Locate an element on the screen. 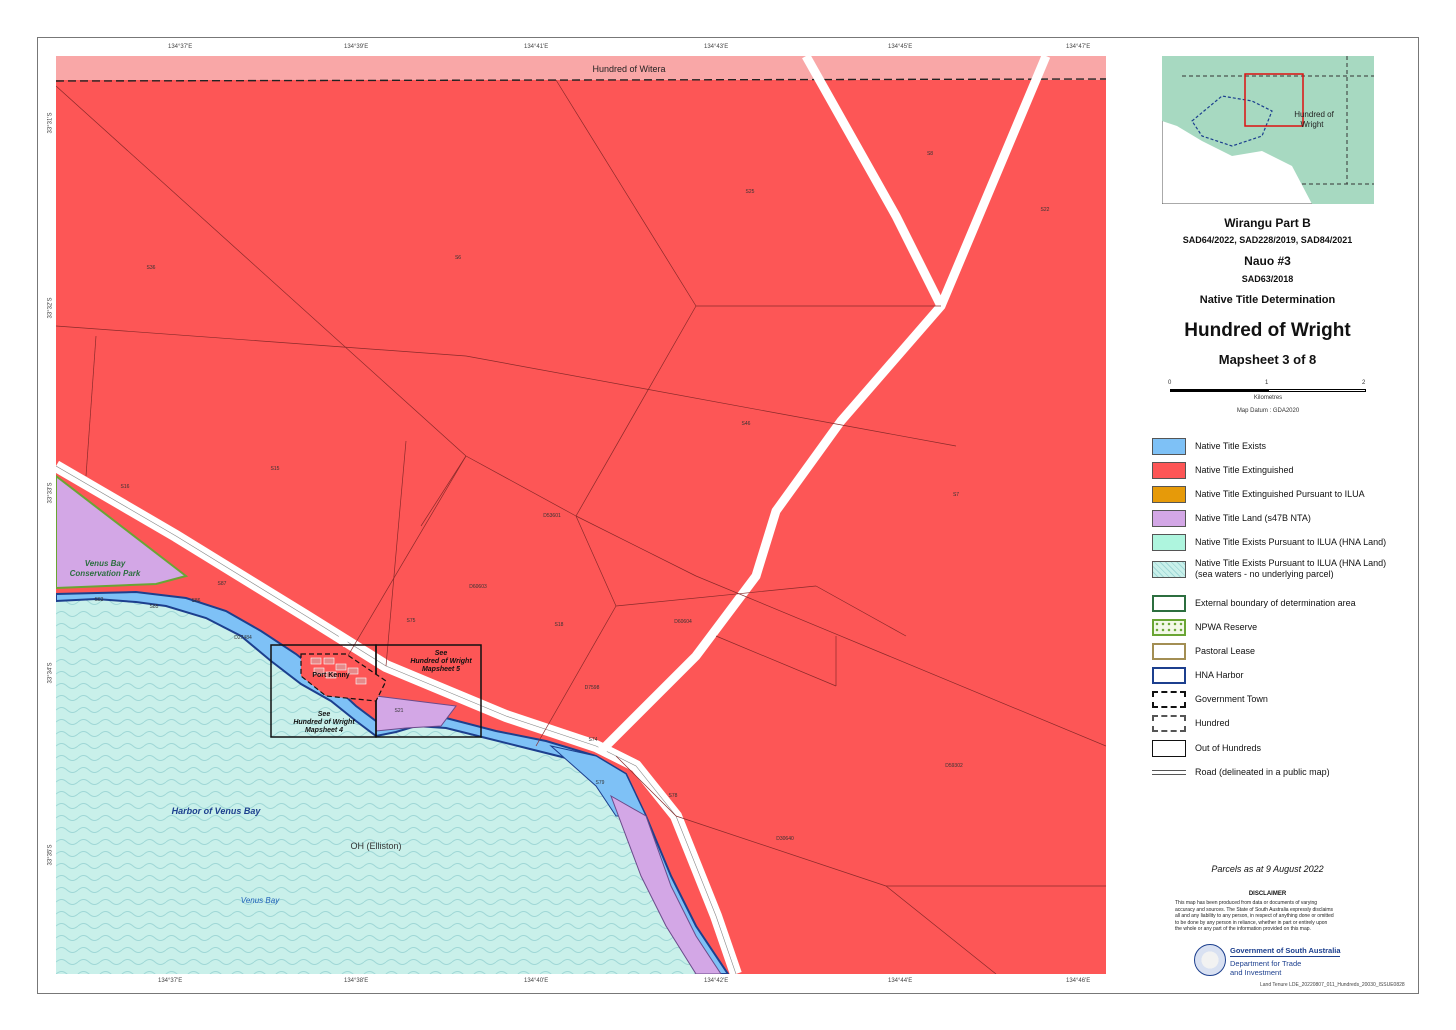 This screenshot has height=1030, width=1456. parcel-label: S83 is located at coordinates (99, 600).